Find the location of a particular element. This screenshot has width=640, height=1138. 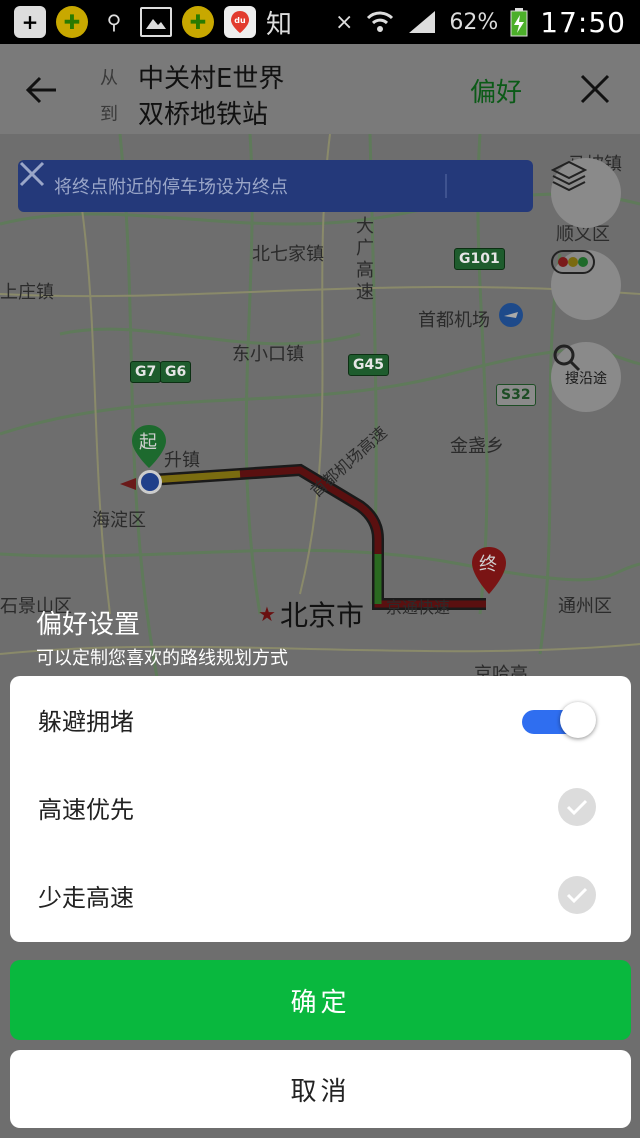

banner-close-icon is located at coordinates (32, 174).